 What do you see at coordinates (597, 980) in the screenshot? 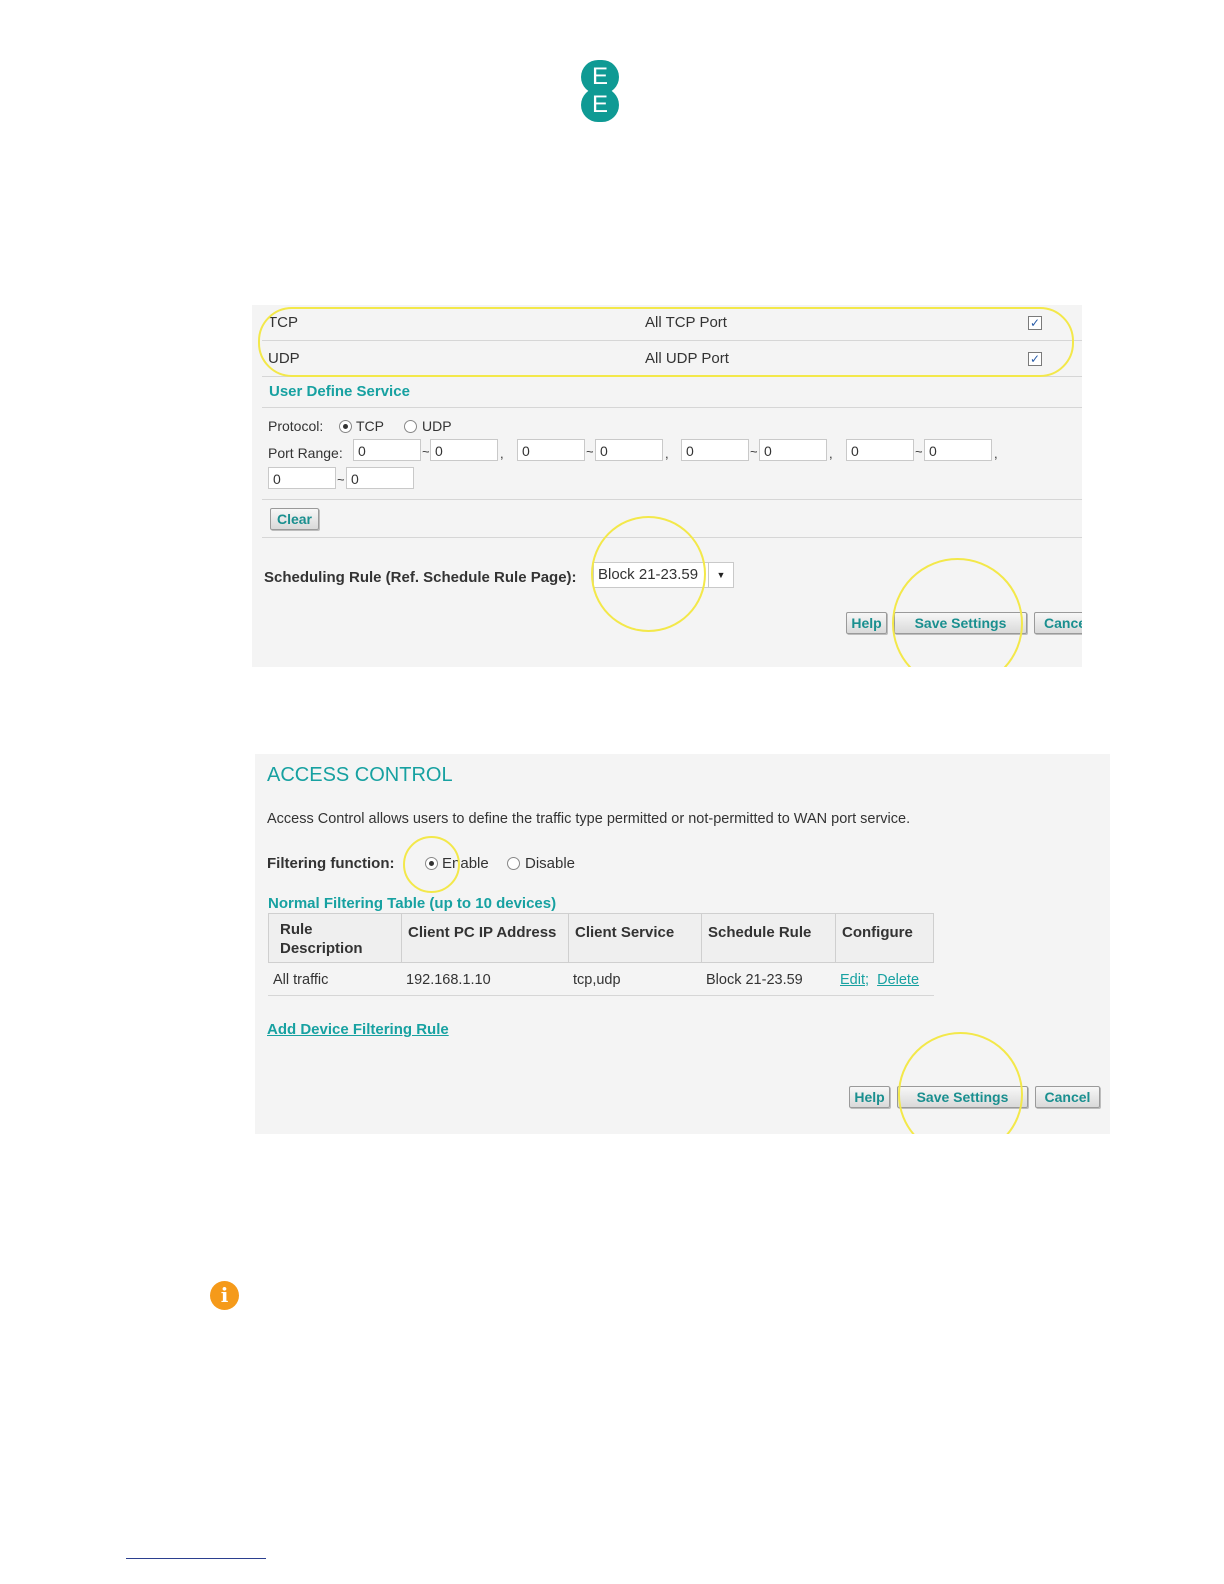
I see `client-service-cell: tcp,udp` at bounding box center [597, 980].